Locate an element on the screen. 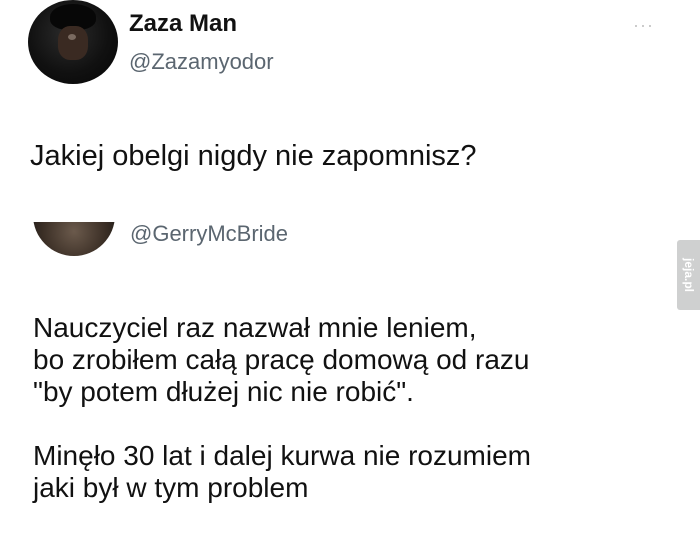 The width and height of the screenshot is (700, 559). avatar-glint-shape is located at coordinates (72, 37).